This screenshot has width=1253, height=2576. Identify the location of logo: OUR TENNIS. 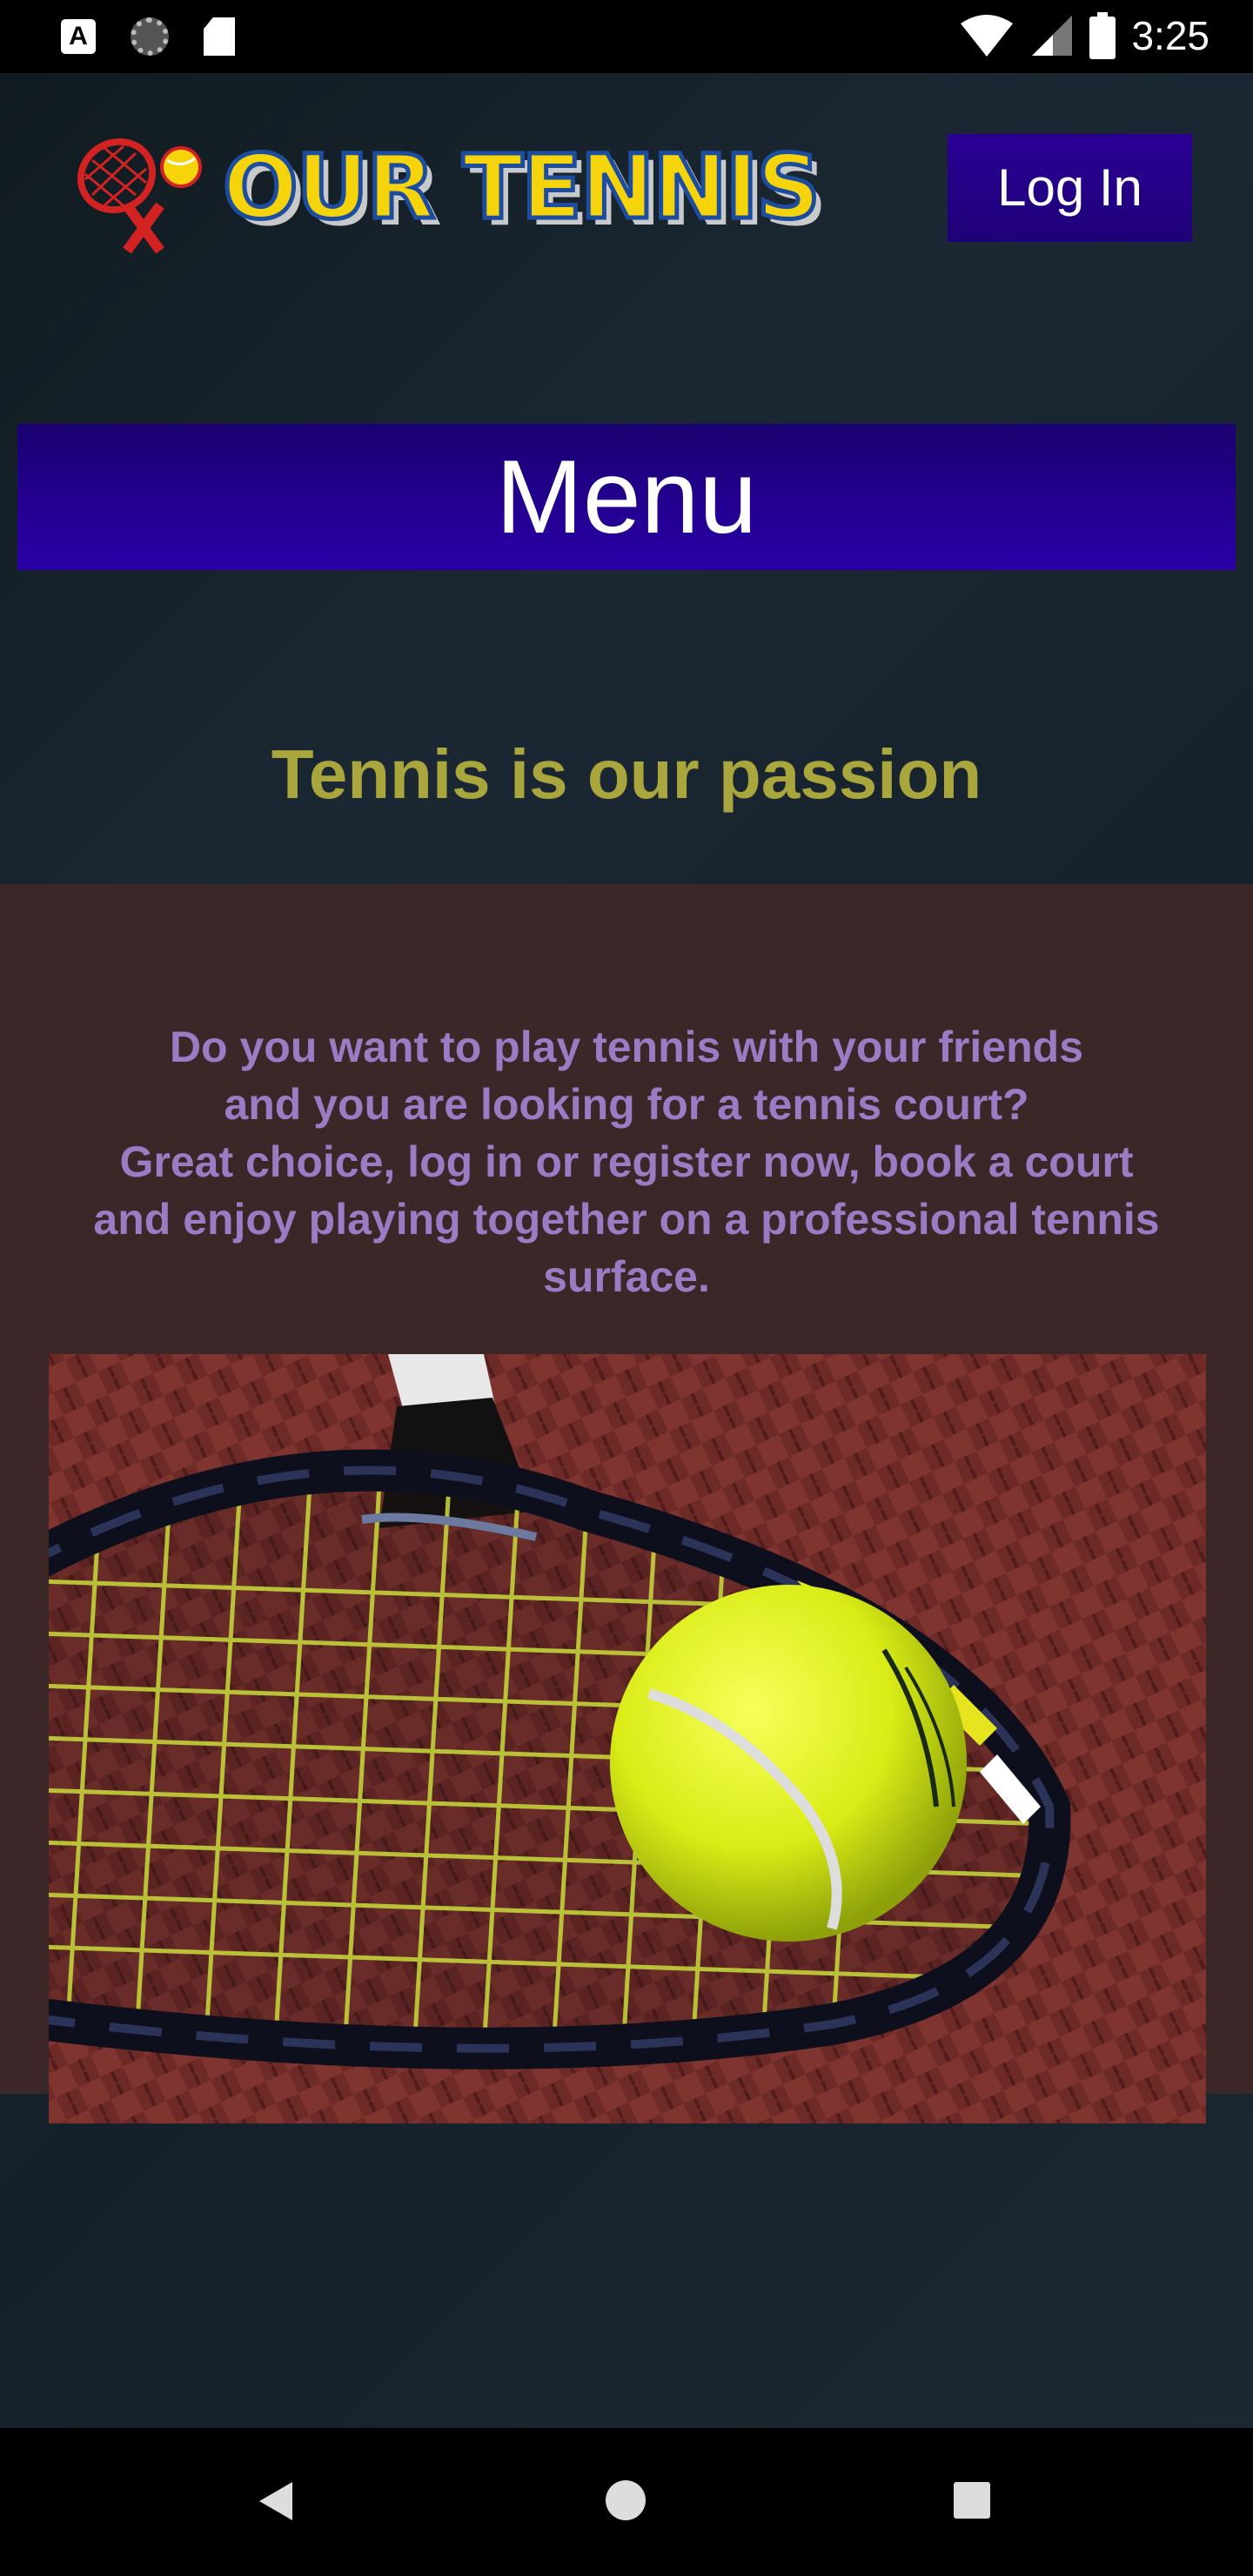
(444, 195).